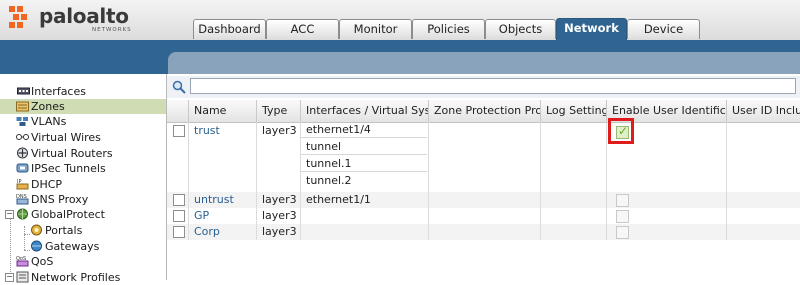 Image resolution: width=800 pixels, height=285 pixels. Describe the element at coordinates (49, 121) in the screenshot. I see `sidebar-item-label: VLANs` at that location.